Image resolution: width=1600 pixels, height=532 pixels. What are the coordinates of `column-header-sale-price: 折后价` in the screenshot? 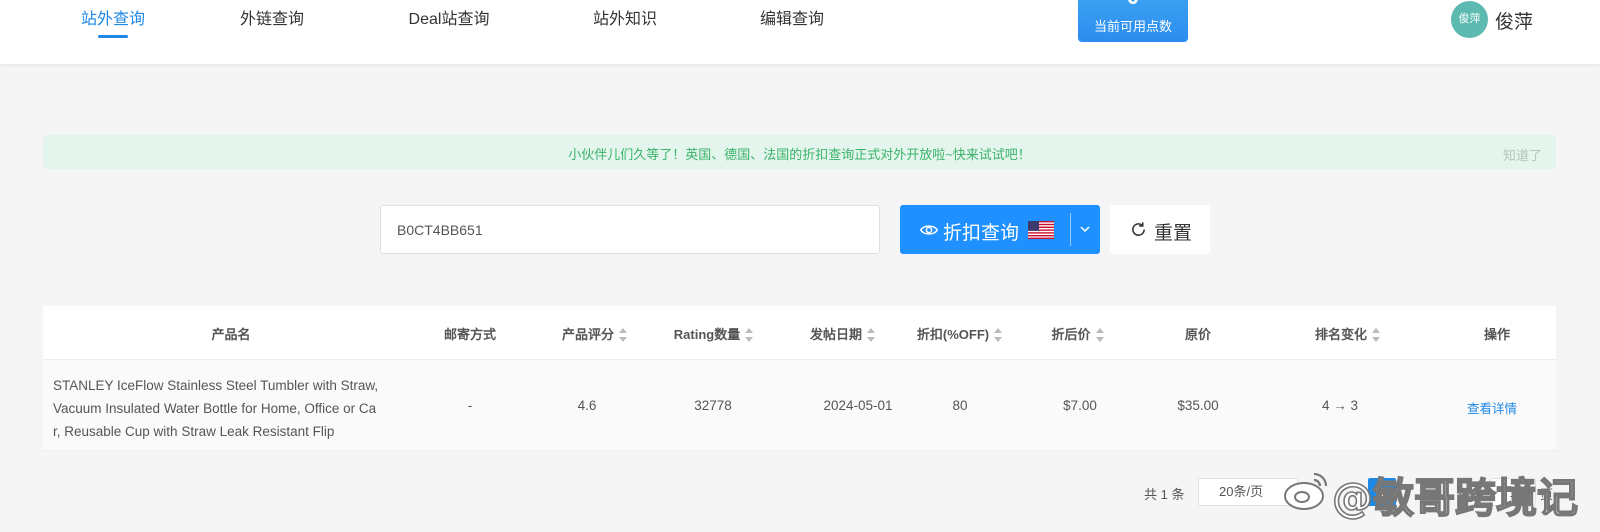 It's located at (1078, 333).